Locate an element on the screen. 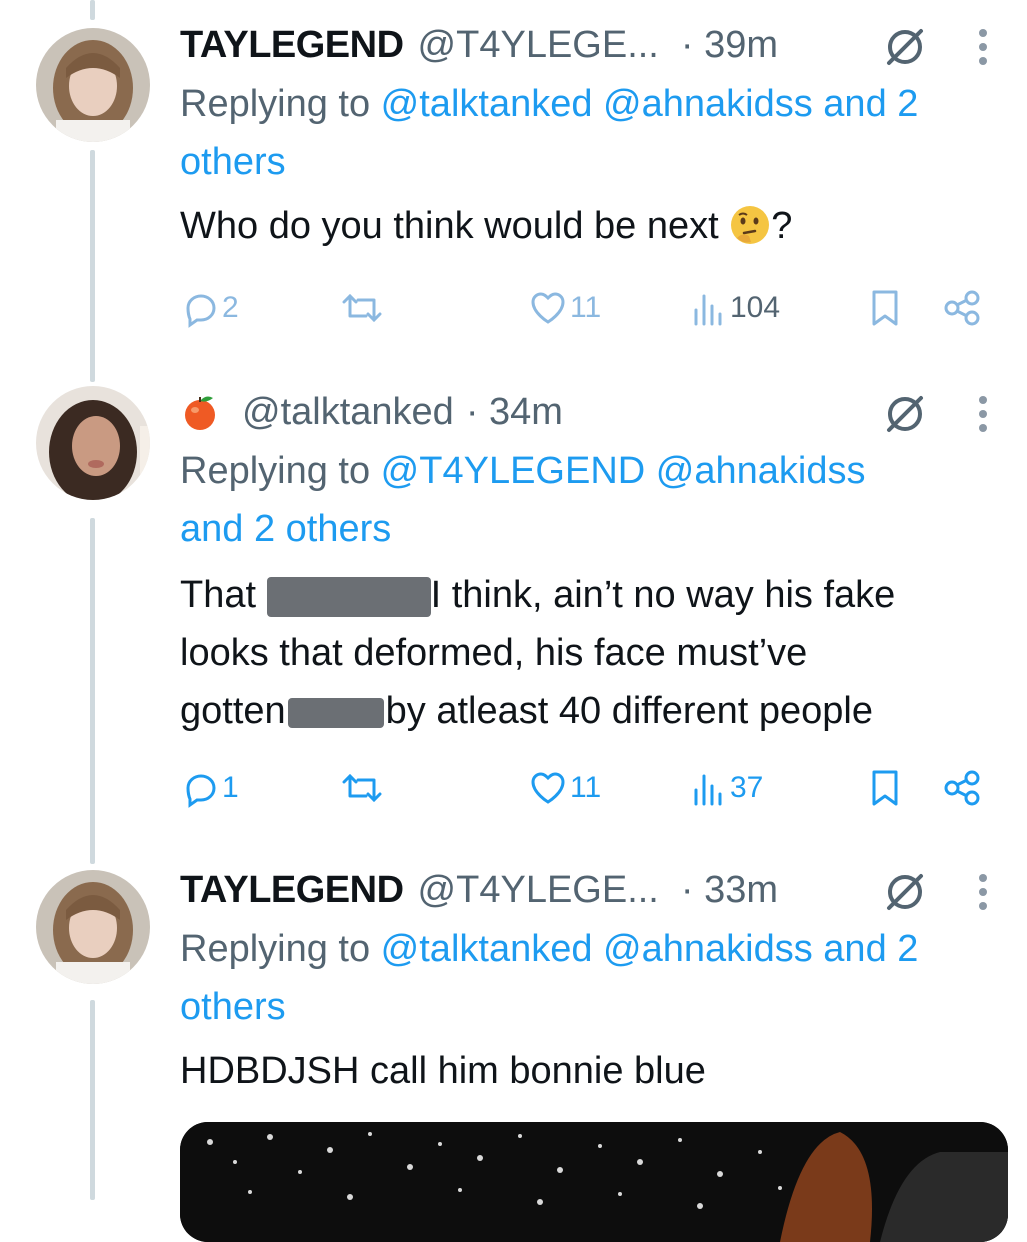 The width and height of the screenshot is (1027, 1242). tangerine-emoji is located at coordinates (200, 413).